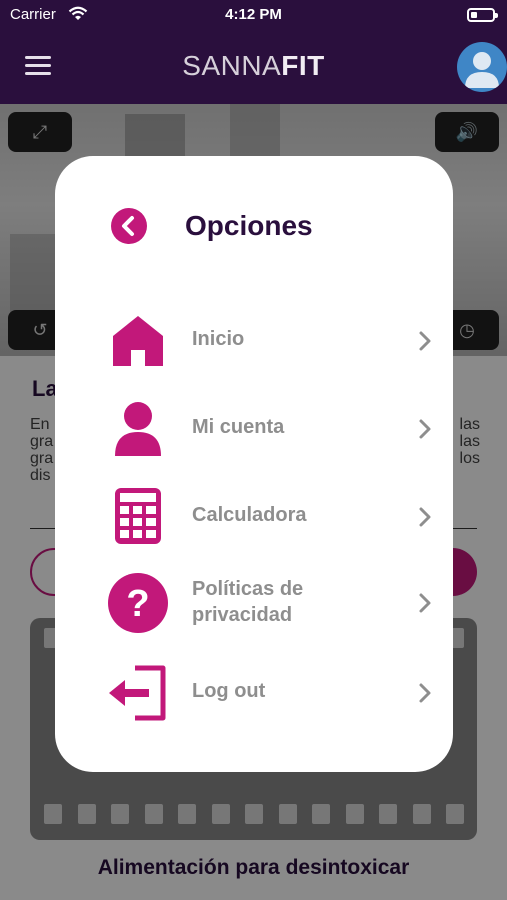 The height and width of the screenshot is (900, 507). I want to click on user-icon, so click(138, 429).